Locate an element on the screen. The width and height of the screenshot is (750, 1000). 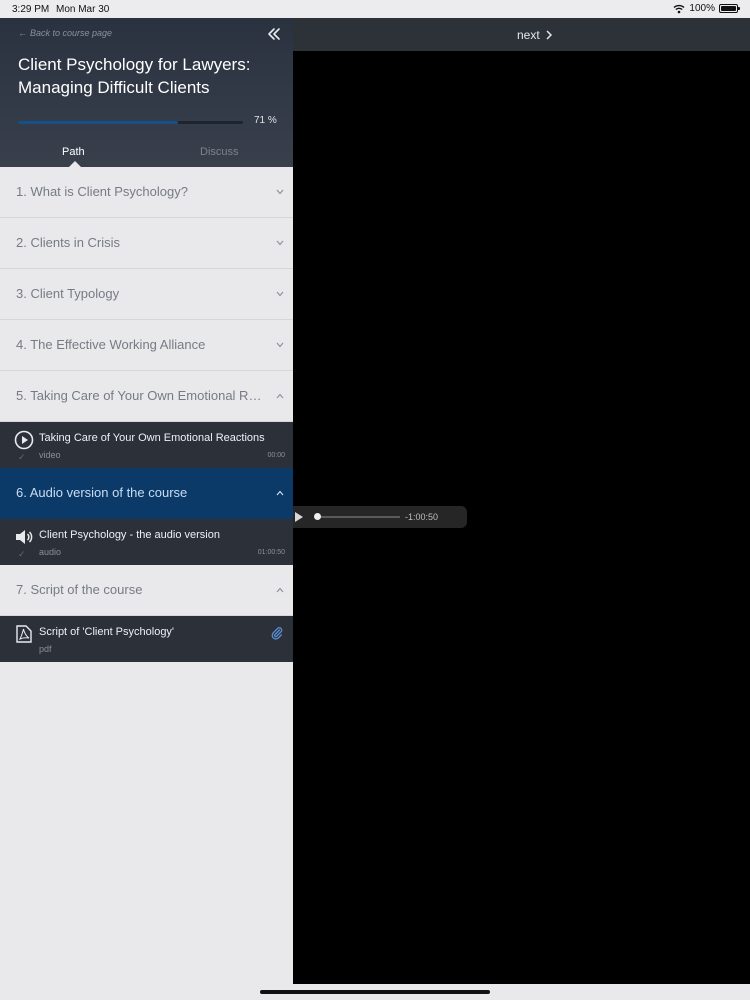
paperclip-icon is located at coordinates (277, 633).